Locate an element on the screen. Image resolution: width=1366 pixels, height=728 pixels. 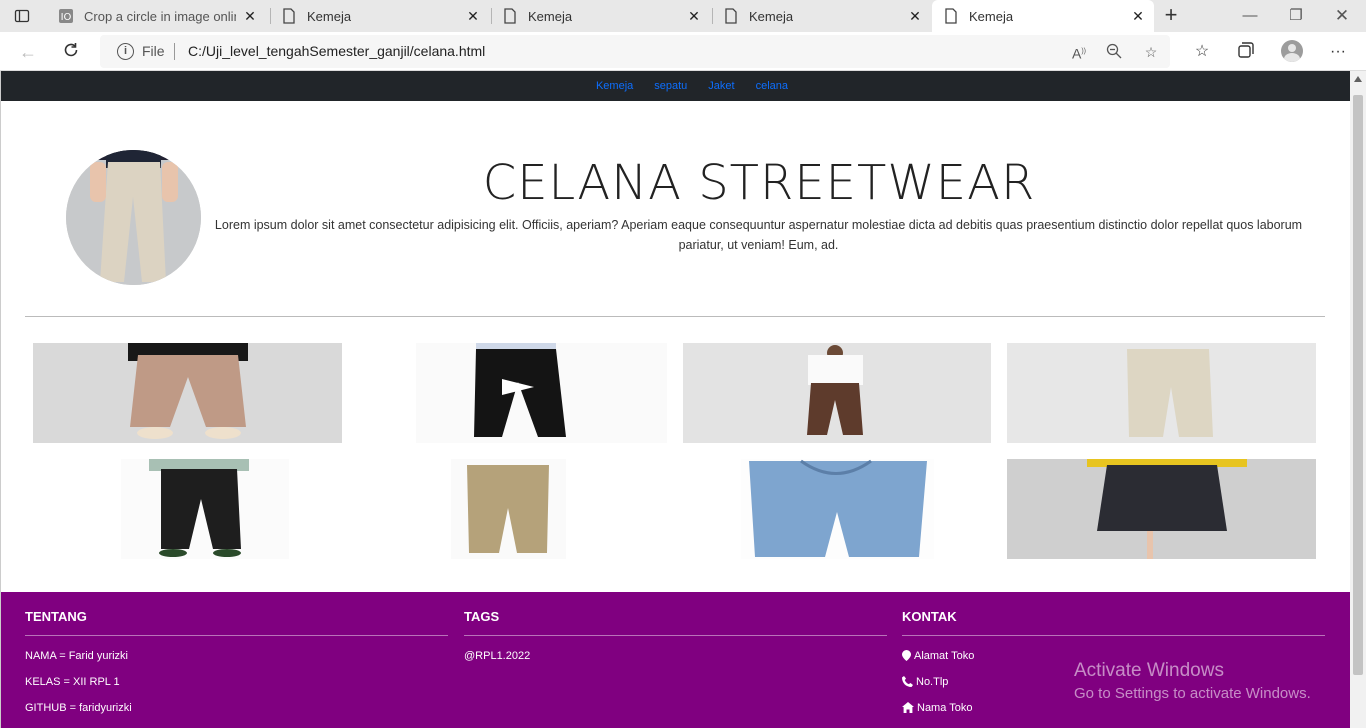
footer-telp-label: No.Tlp is located at coordinates (932, 681).